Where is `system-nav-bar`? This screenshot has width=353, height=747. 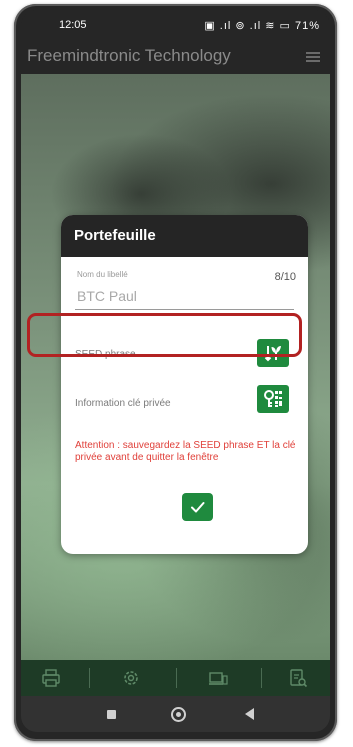
system-nav-bar is located at coordinates (175, 714).